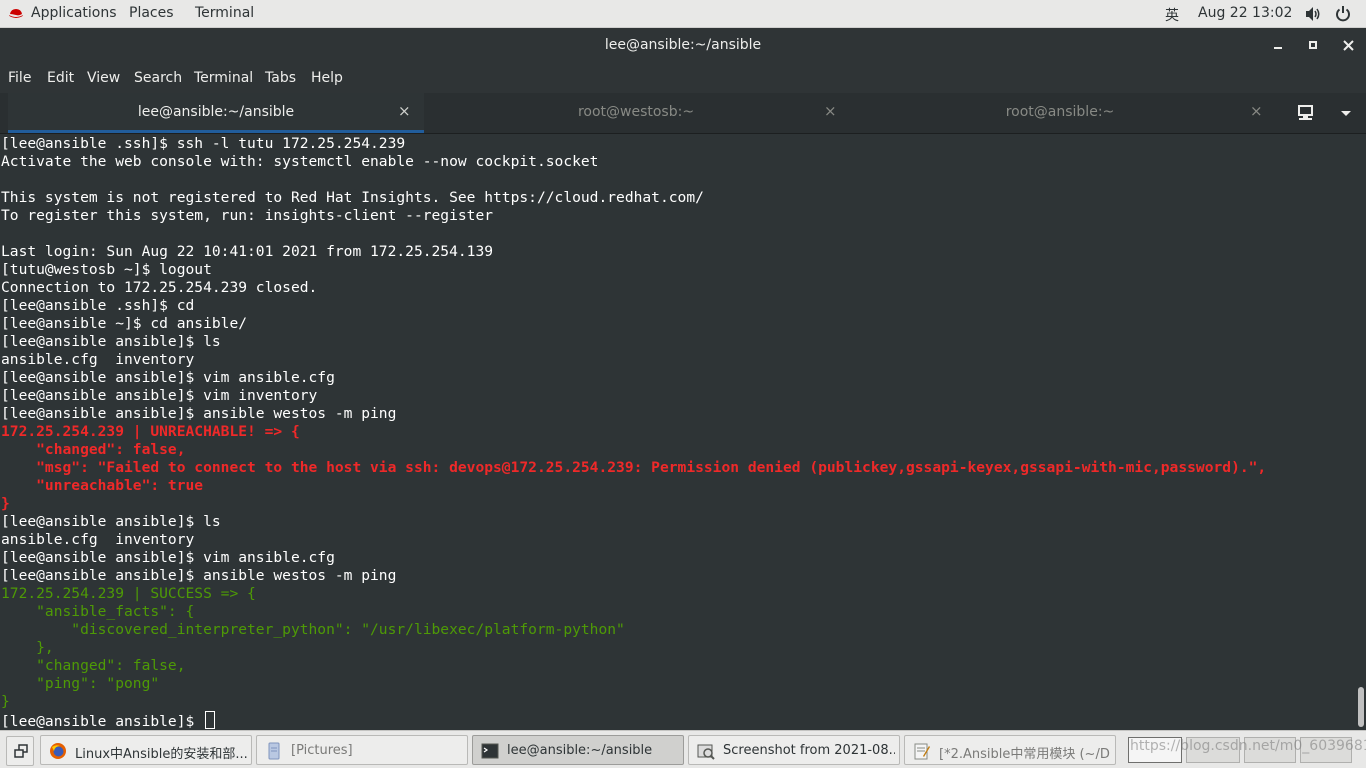 This screenshot has height=768, width=1366. What do you see at coordinates (706, 752) in the screenshot?
I see `screenshot-icon` at bounding box center [706, 752].